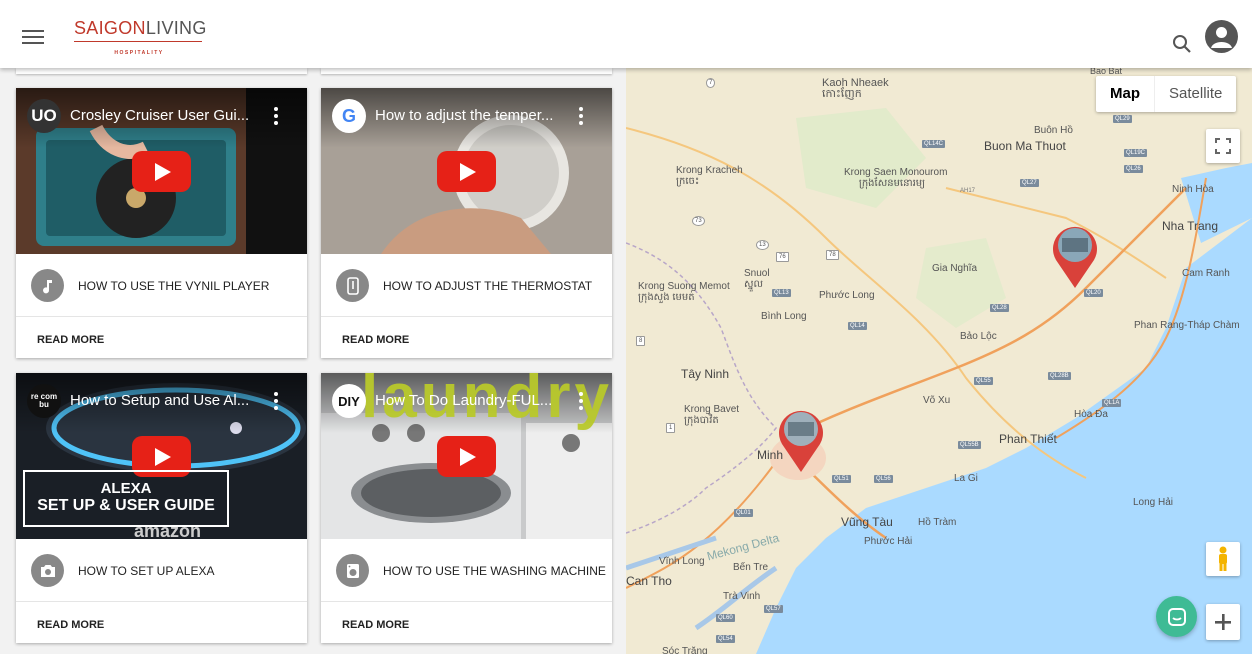  Describe the element at coordinates (1133, 169) in the screenshot. I see `road-shield: QL26` at that location.